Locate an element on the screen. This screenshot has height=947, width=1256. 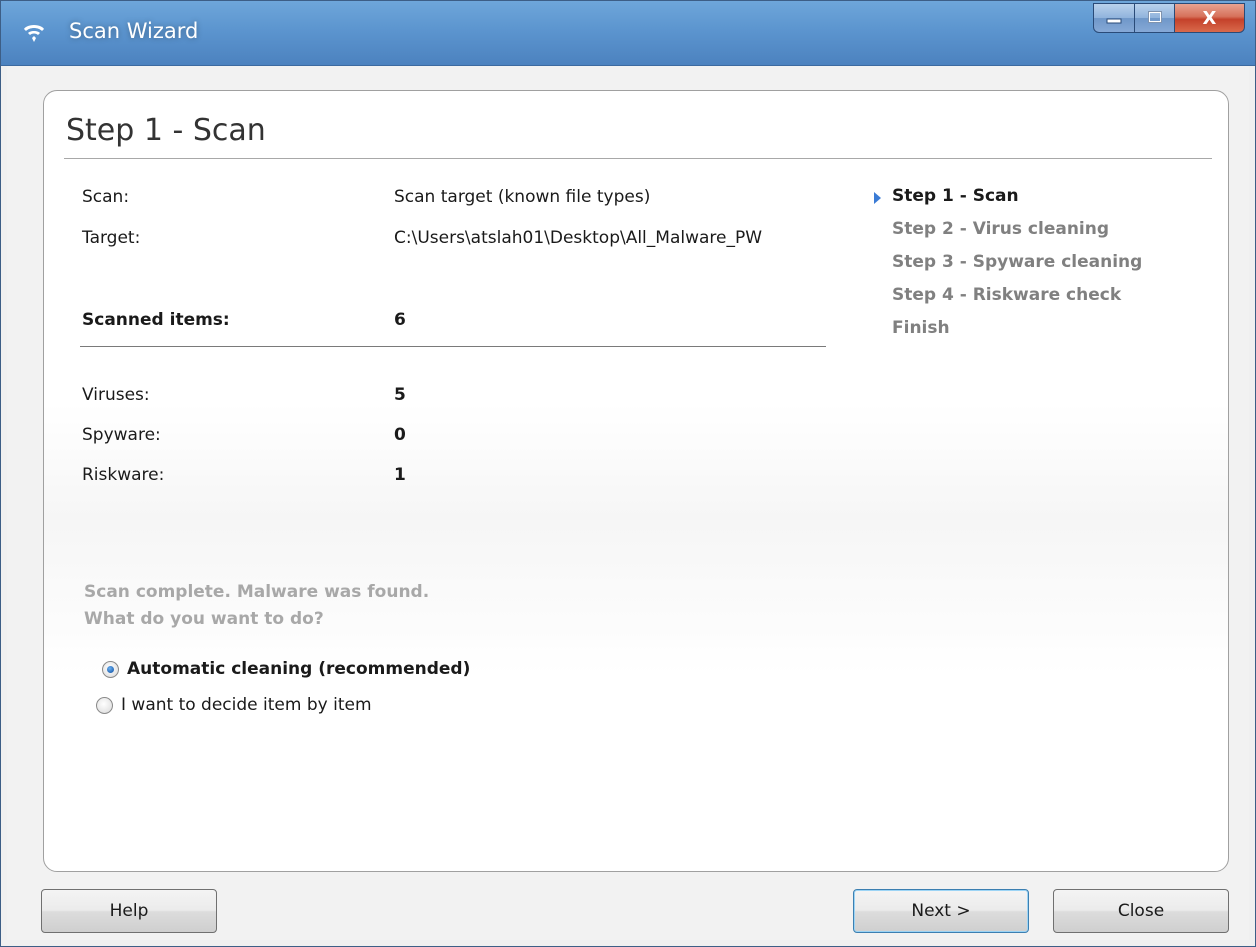
viruses-value: 5 is located at coordinates (400, 395).